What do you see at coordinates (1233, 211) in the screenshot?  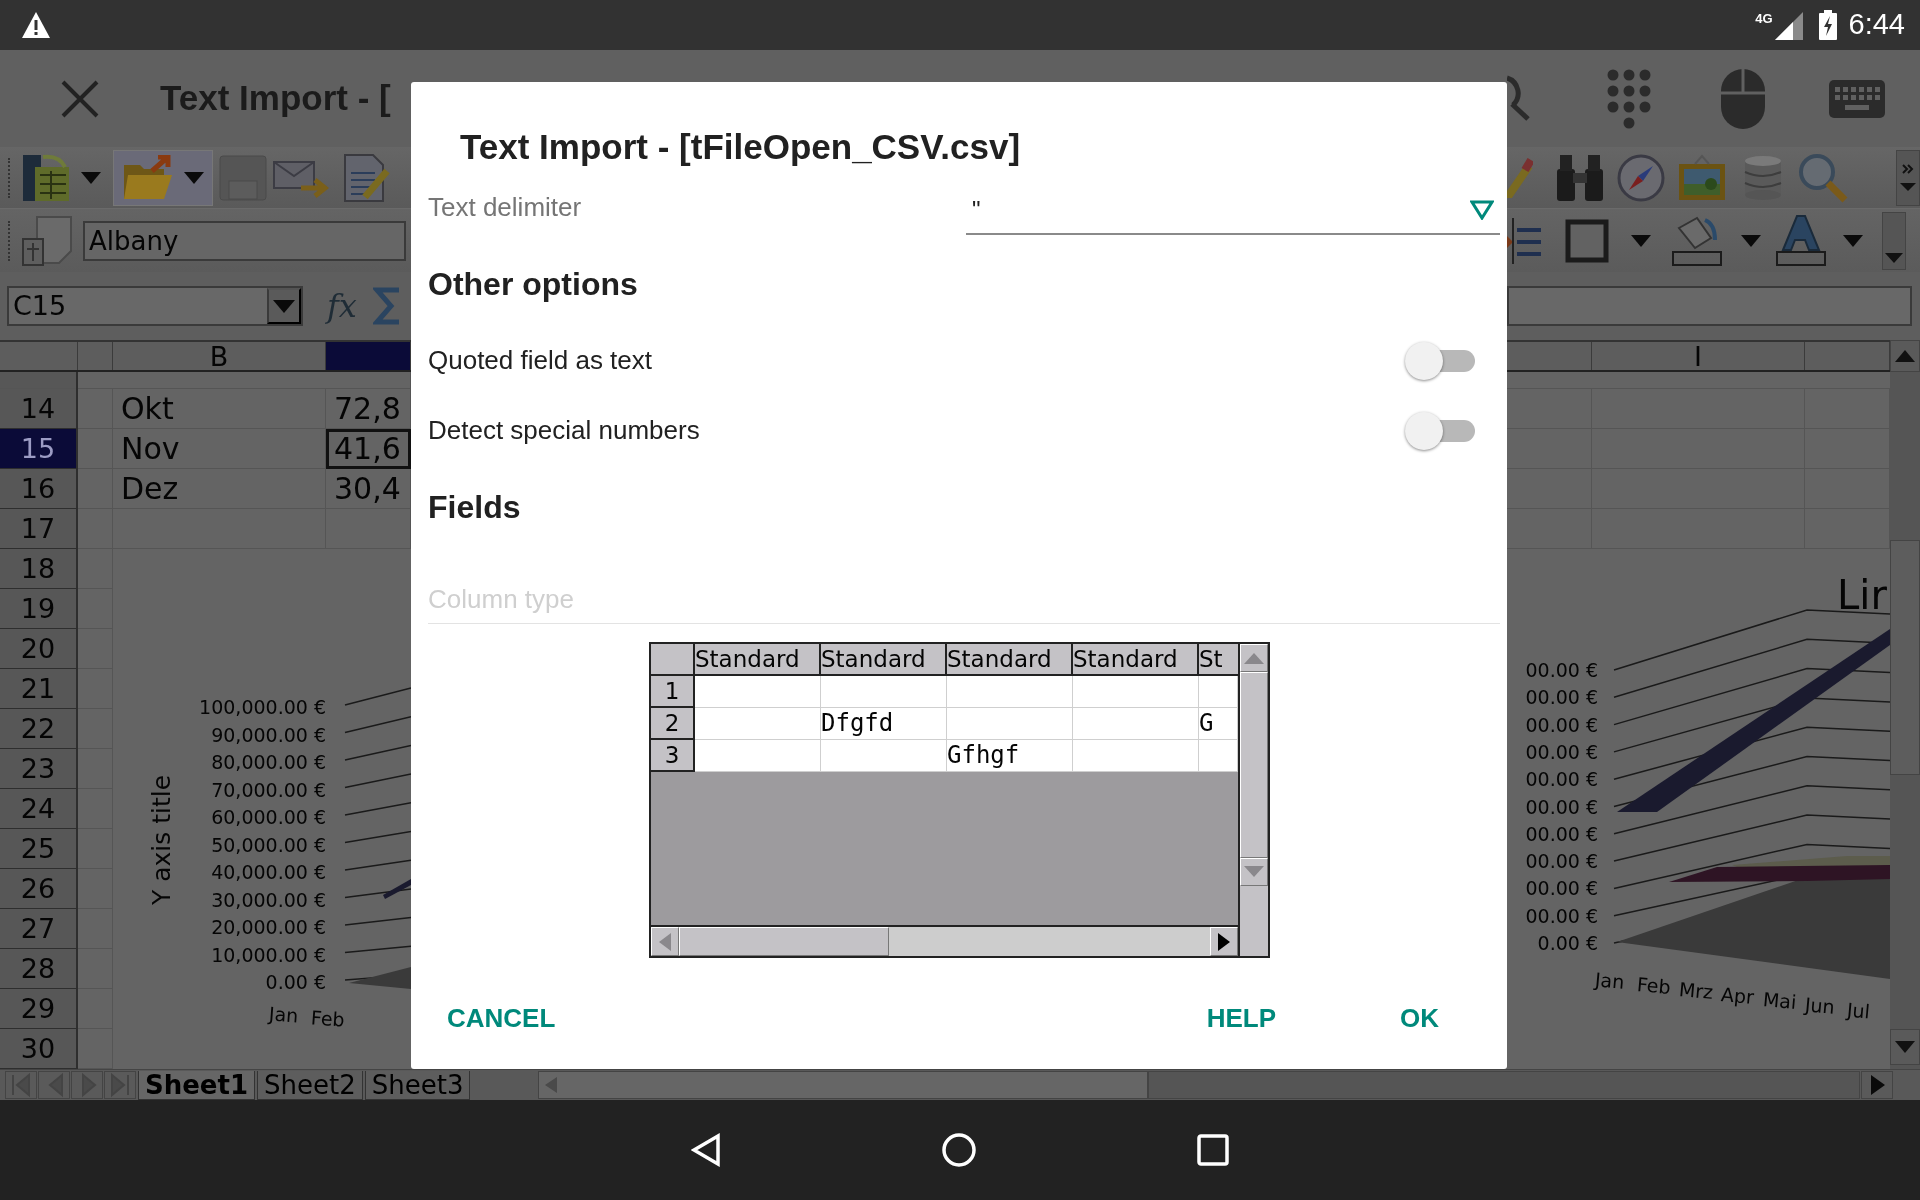 I see `delimiter-dropdown: "` at bounding box center [1233, 211].